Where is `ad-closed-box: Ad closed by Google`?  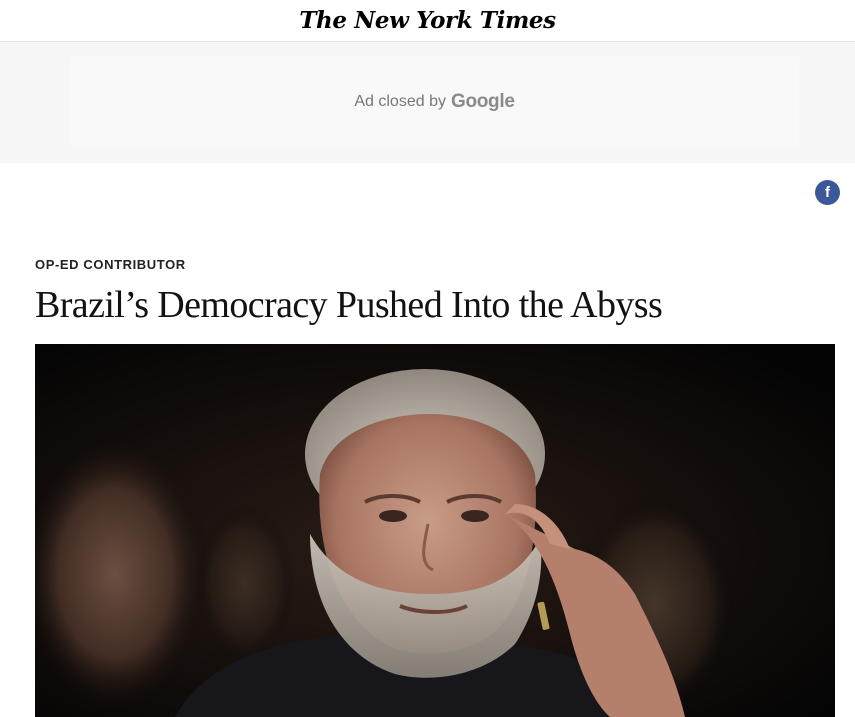 ad-closed-box: Ad closed by Google is located at coordinates (434, 102).